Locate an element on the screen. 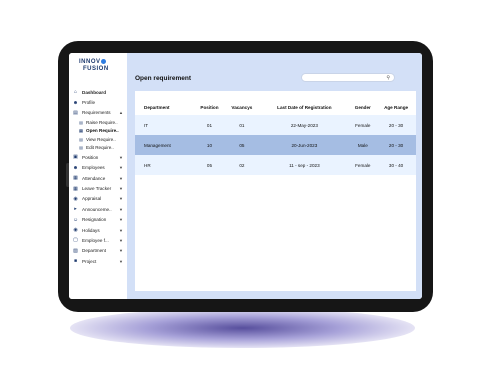  table-row: Management 10 05 20-Jun-2023 Male 20 - 30 is located at coordinates (275, 145).